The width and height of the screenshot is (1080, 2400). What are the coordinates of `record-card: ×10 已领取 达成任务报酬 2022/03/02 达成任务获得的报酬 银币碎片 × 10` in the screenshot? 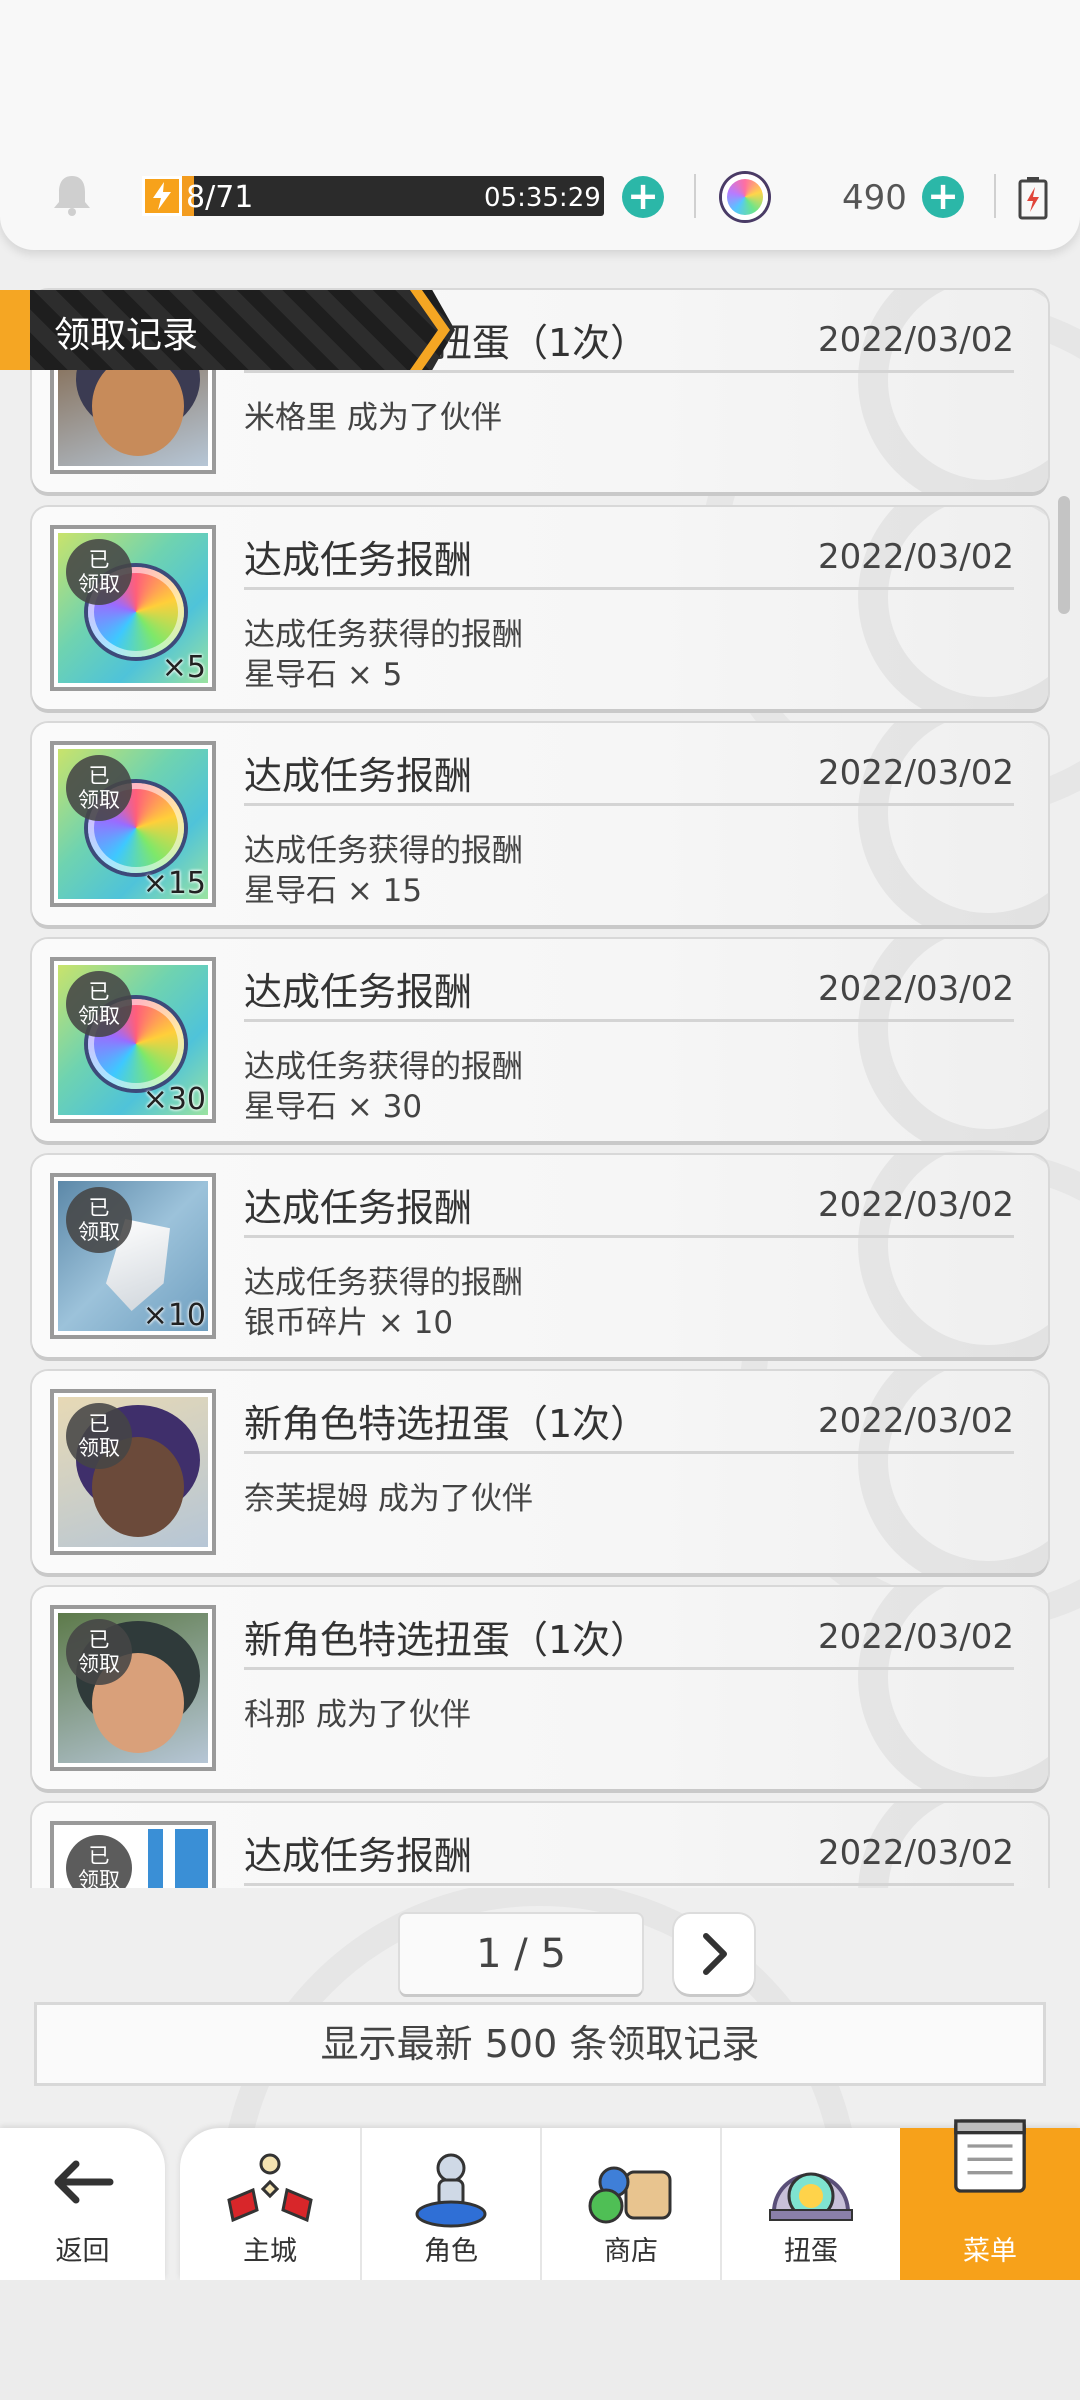 It's located at (540, 1256).